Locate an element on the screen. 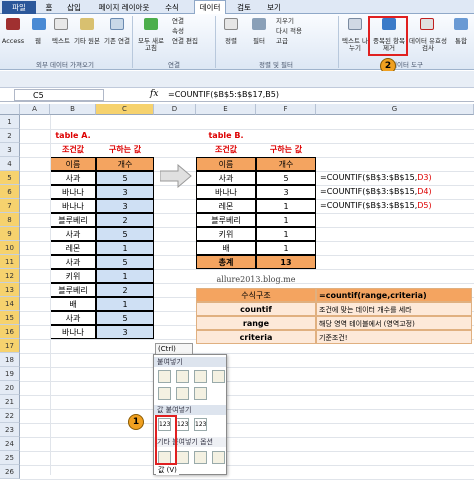  existing-connections-button: 기존 연결 is located at coordinates (117, 41).